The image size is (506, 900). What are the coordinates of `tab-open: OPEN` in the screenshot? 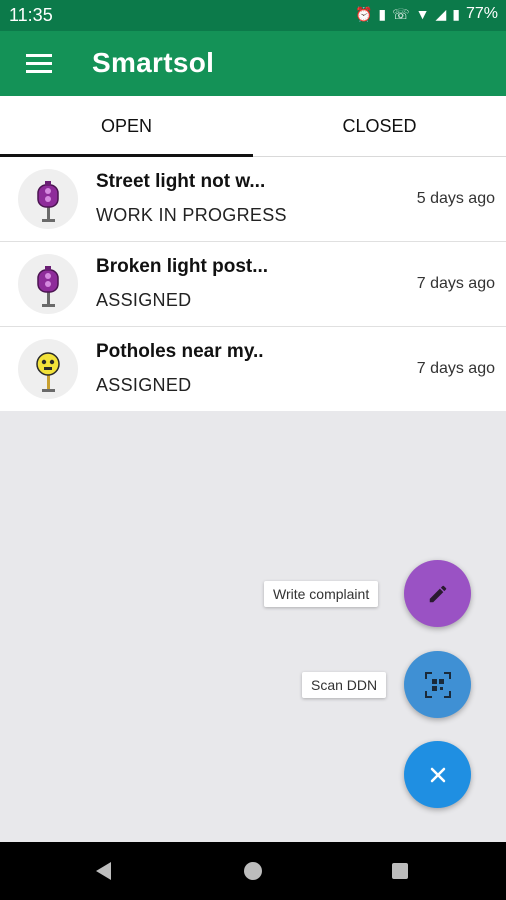 It's located at (126, 126).